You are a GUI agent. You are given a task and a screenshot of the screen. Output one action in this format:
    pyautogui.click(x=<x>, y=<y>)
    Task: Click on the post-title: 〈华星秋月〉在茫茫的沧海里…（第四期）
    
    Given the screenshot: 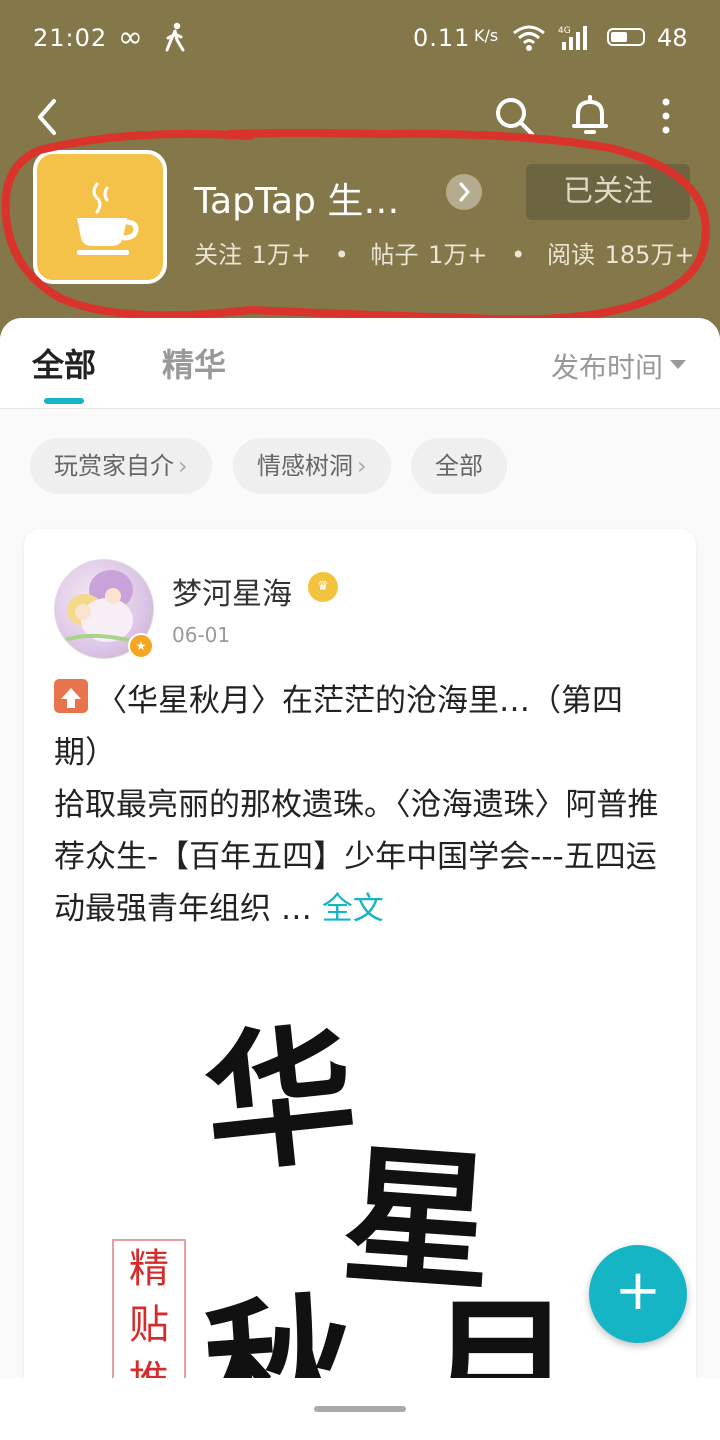 What is the action you would take?
    pyautogui.click(x=338, y=727)
    